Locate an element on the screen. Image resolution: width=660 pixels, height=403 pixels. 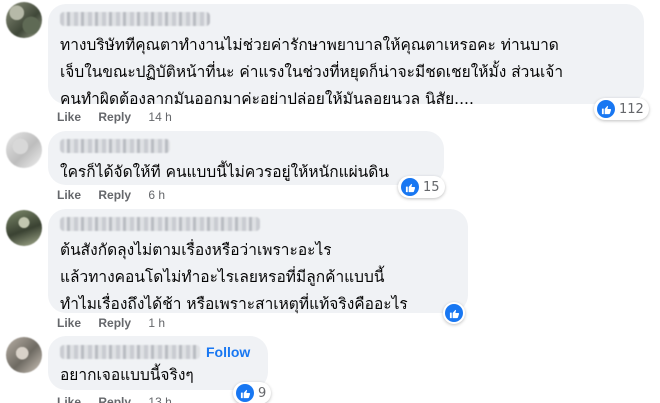
reaction-count: 15 is located at coordinates (421, 187).